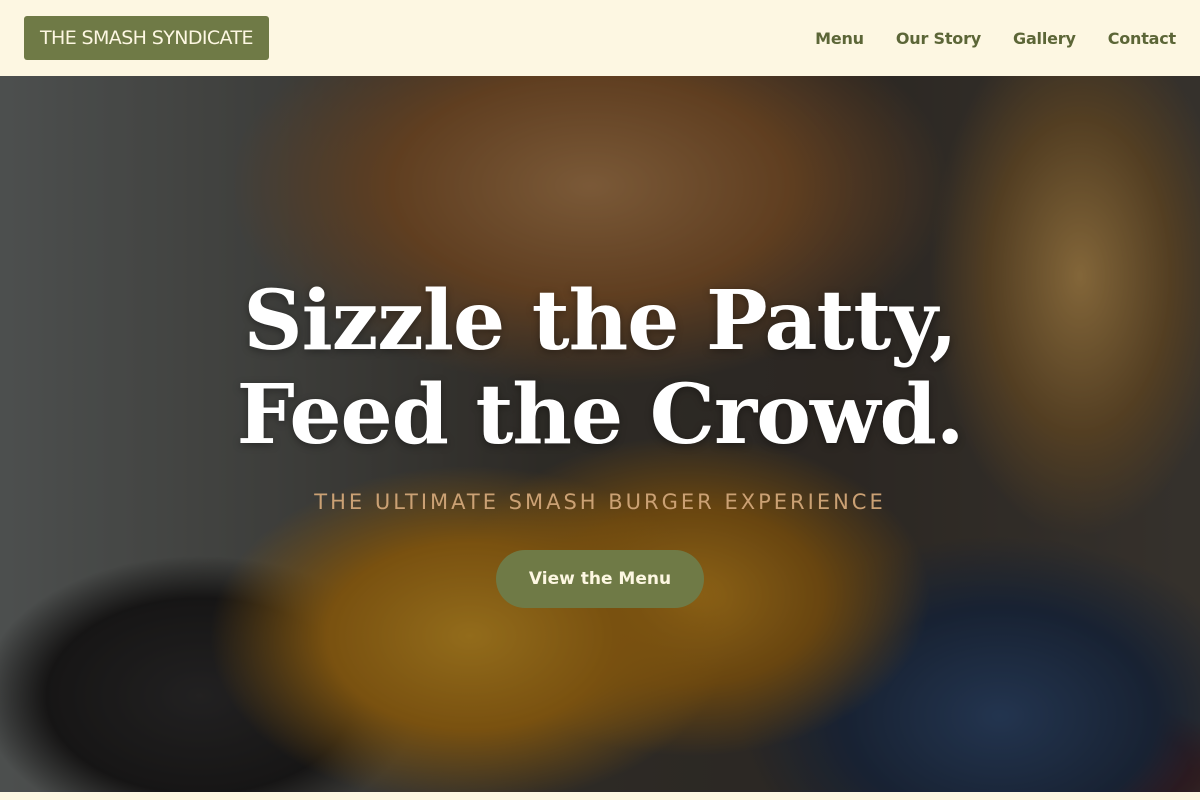  What do you see at coordinates (600, 579) in the screenshot?
I see `view-menu-button: View the Menu` at bounding box center [600, 579].